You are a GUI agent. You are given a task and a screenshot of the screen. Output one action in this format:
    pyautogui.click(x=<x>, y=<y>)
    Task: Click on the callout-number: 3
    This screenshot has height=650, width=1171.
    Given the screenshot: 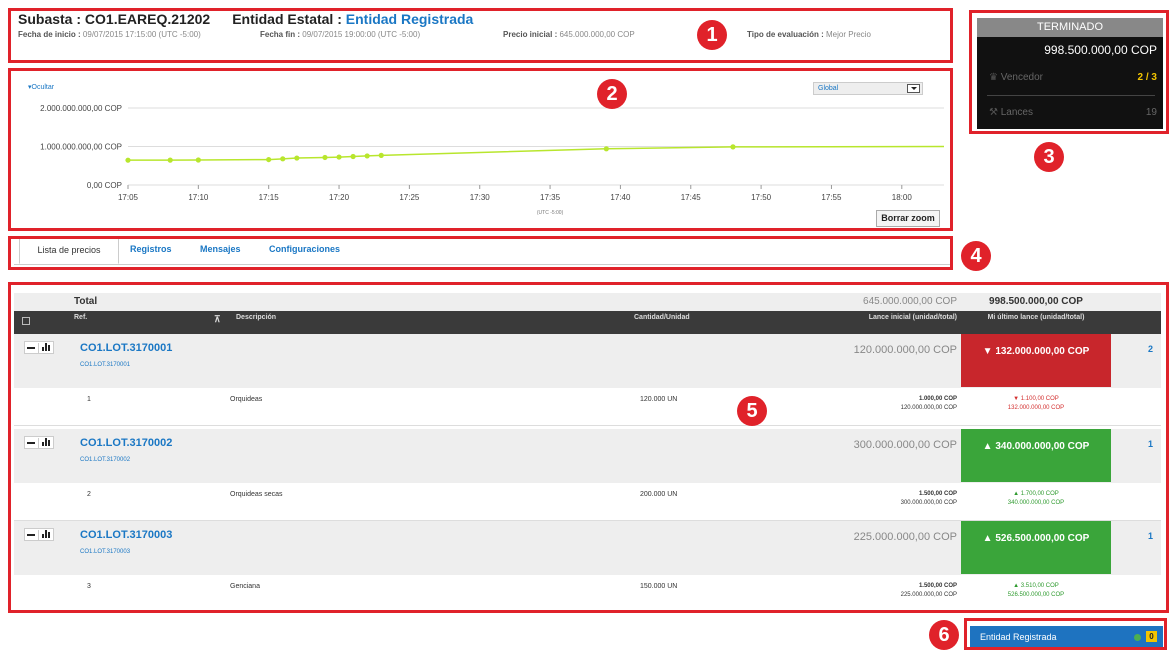 What is the action you would take?
    pyautogui.click(x=1049, y=157)
    